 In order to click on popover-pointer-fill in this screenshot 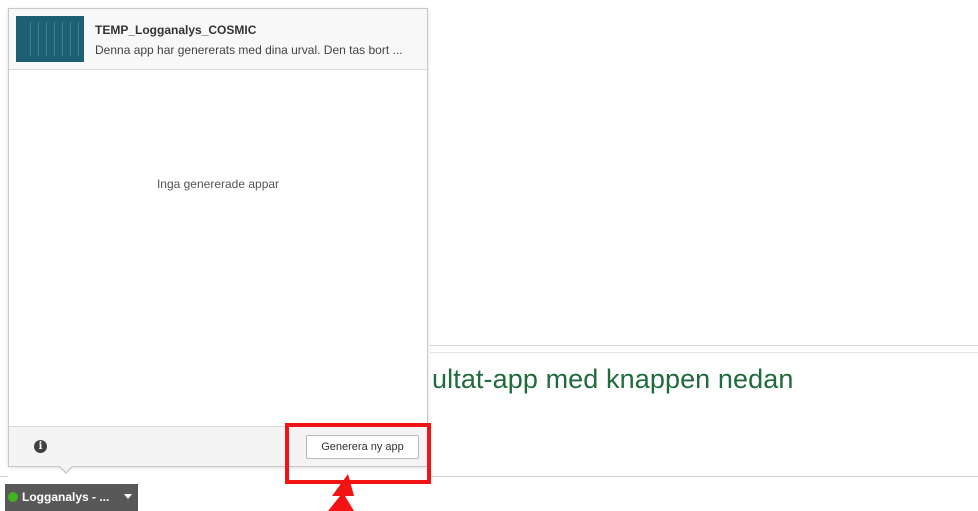, I will do `click(66, 468)`.